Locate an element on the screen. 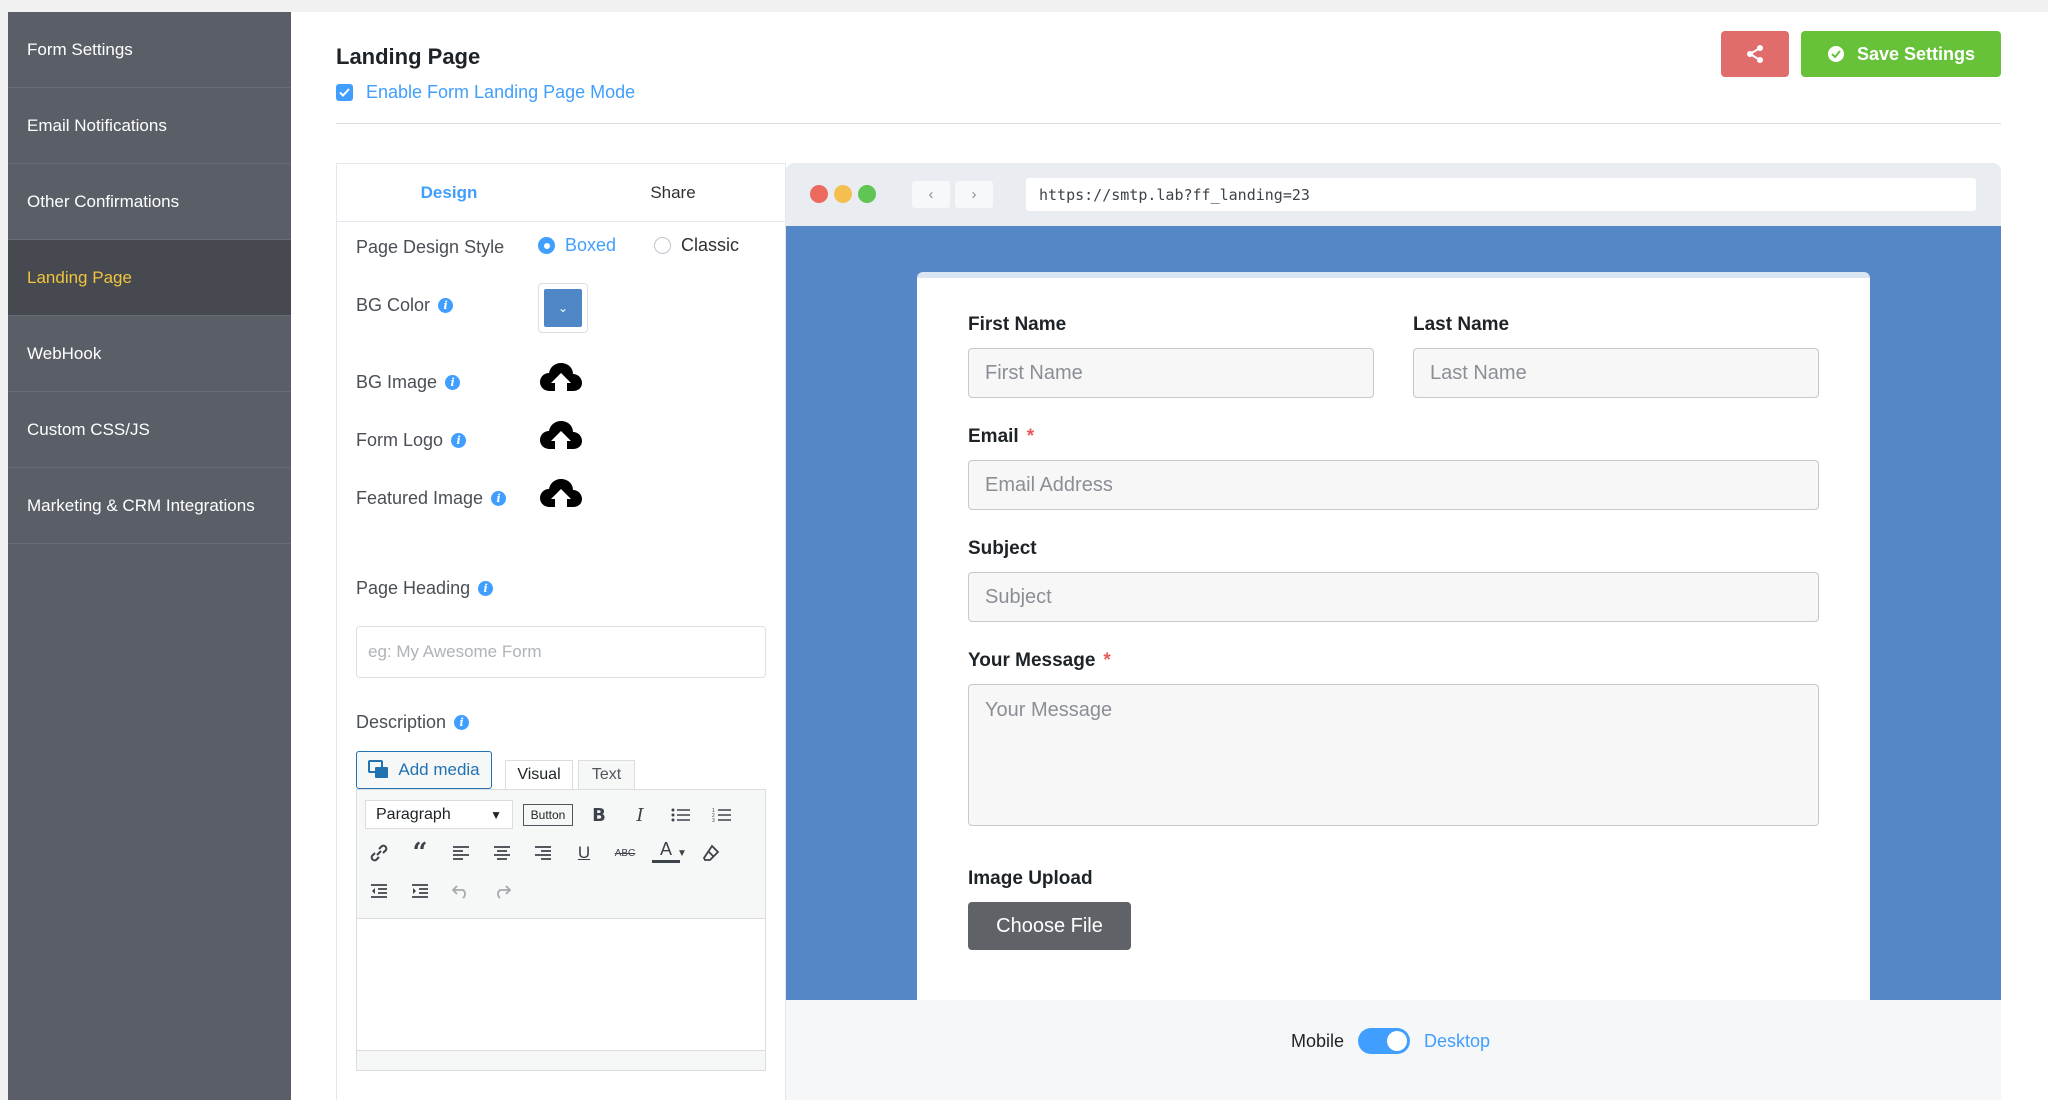 The image size is (2048, 1100). insert-button-button: Button is located at coordinates (548, 815).